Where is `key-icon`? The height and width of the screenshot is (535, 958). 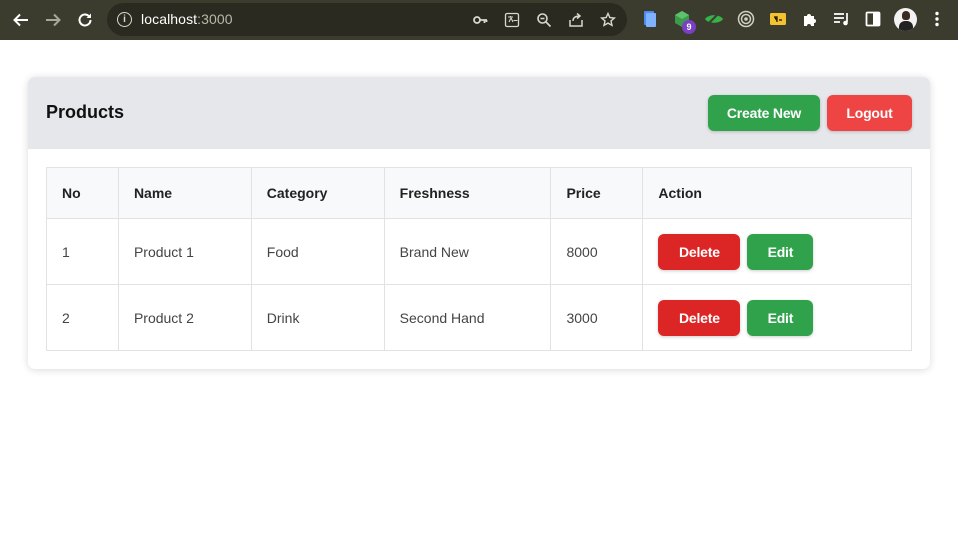 key-icon is located at coordinates (480, 20).